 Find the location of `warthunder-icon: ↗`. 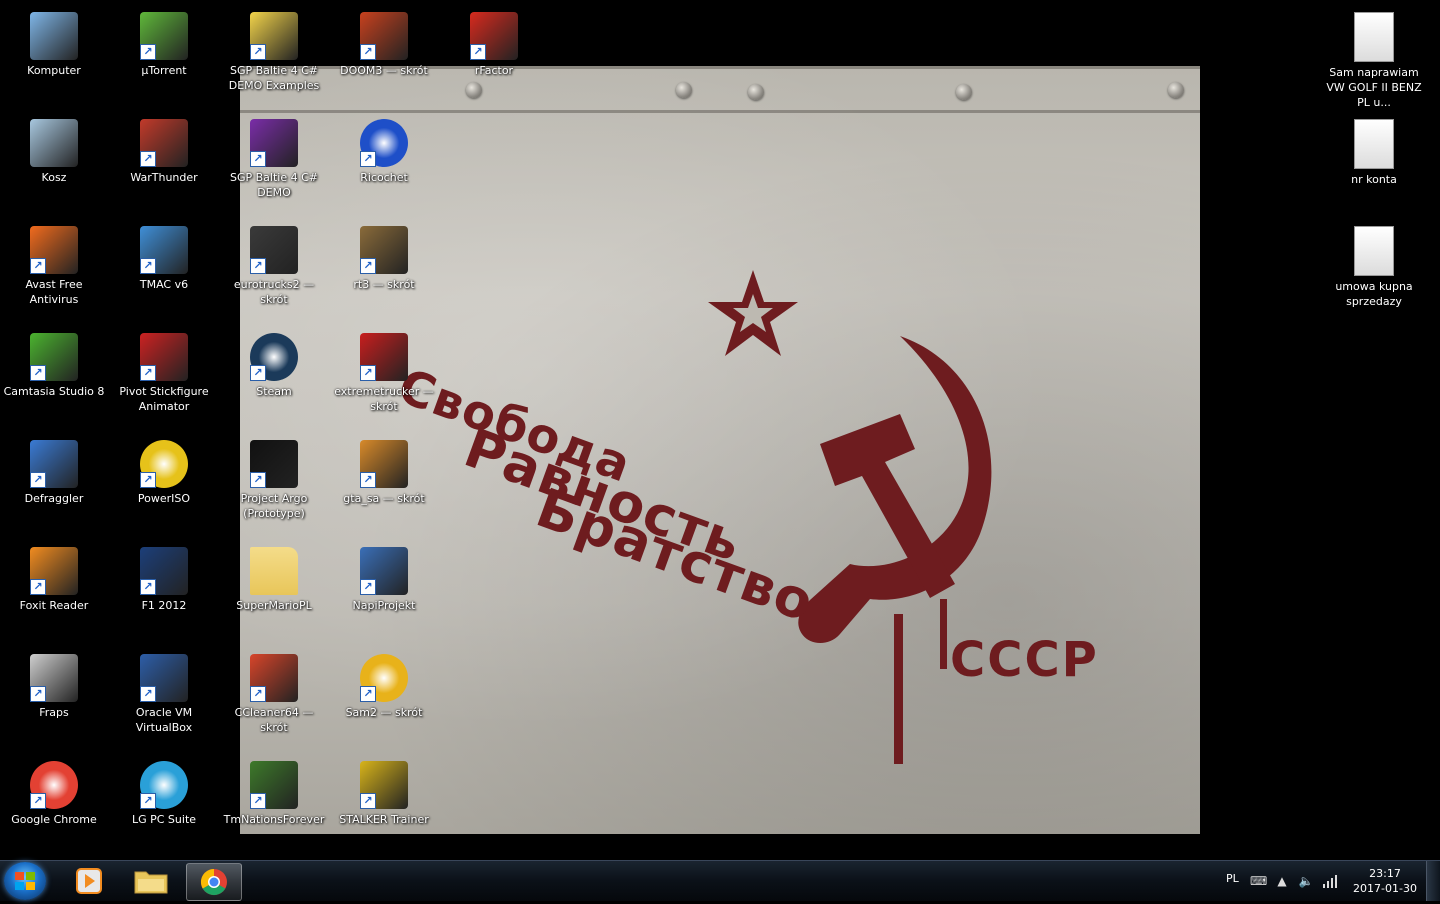

warthunder-icon: ↗ is located at coordinates (164, 143).